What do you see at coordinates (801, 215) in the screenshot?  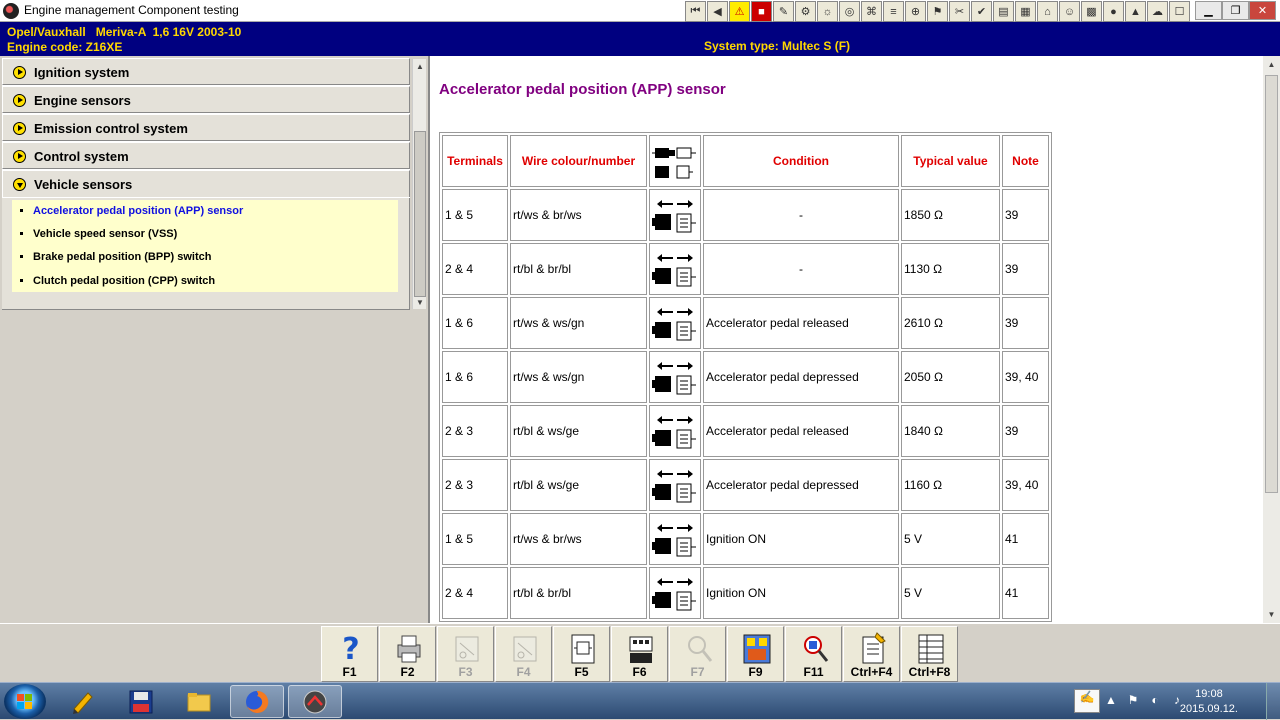 I see `cell-condition: -` at bounding box center [801, 215].